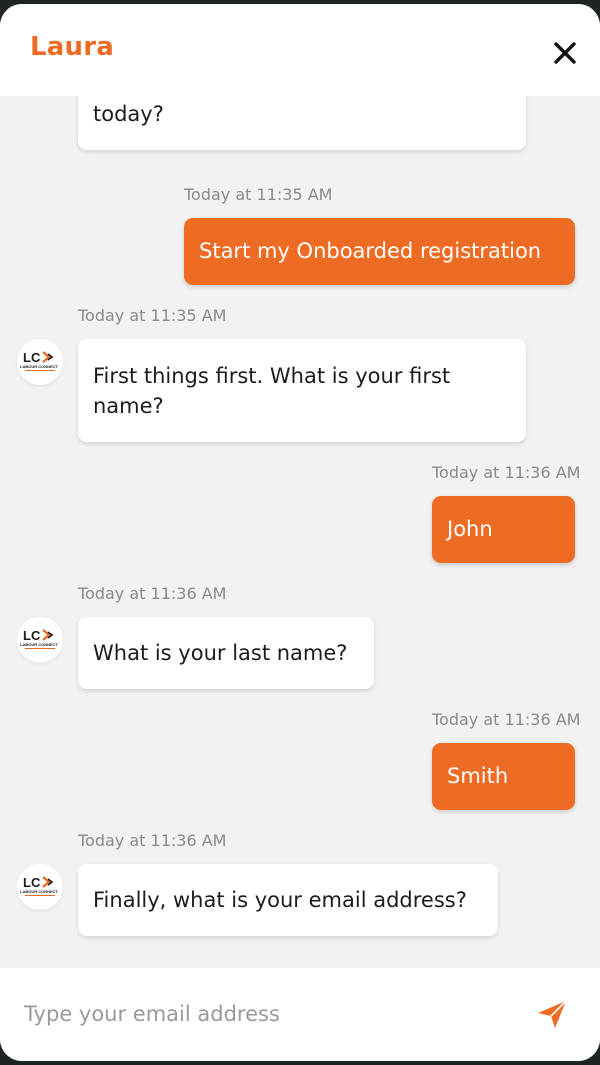 The height and width of the screenshot is (1065, 600). What do you see at coordinates (300, 50) in the screenshot?
I see `chat-header: Laura` at bounding box center [300, 50].